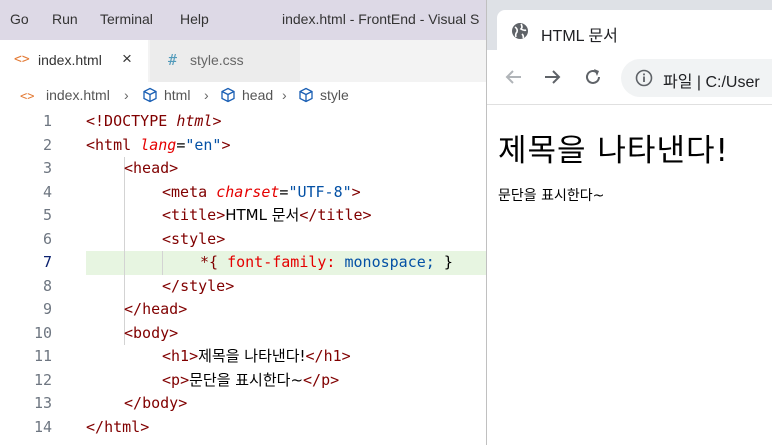 This screenshot has width=772, height=445. I want to click on code-token: >, so click(217, 121).